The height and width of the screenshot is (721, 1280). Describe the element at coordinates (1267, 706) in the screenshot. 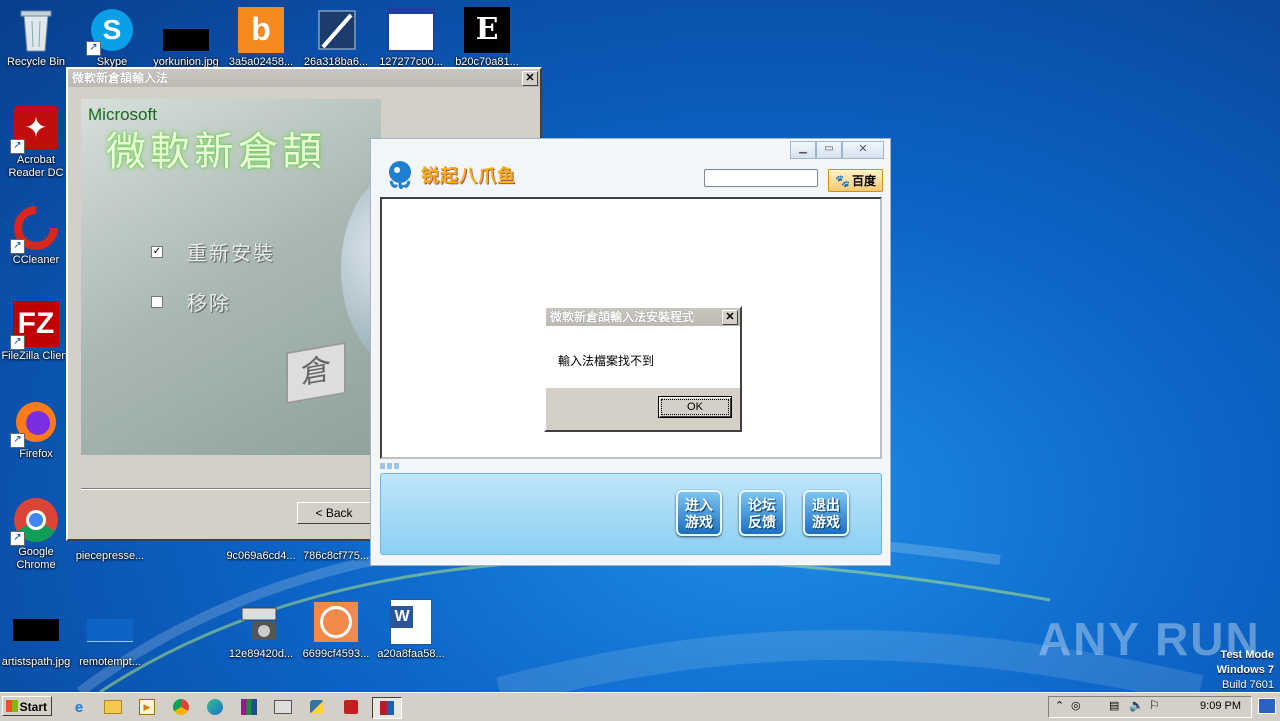

I see `show-desktop-button` at that location.